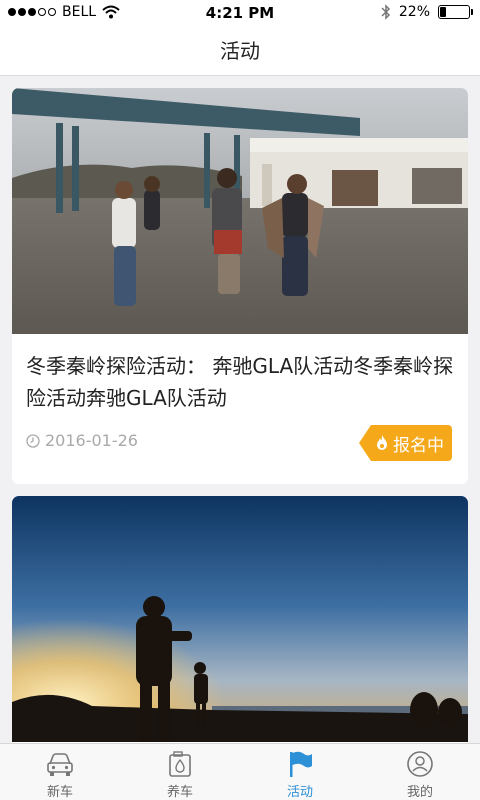 The image size is (480, 800). What do you see at coordinates (91, 440) in the screenshot?
I see `activity-date-text: 2016-01-26` at bounding box center [91, 440].